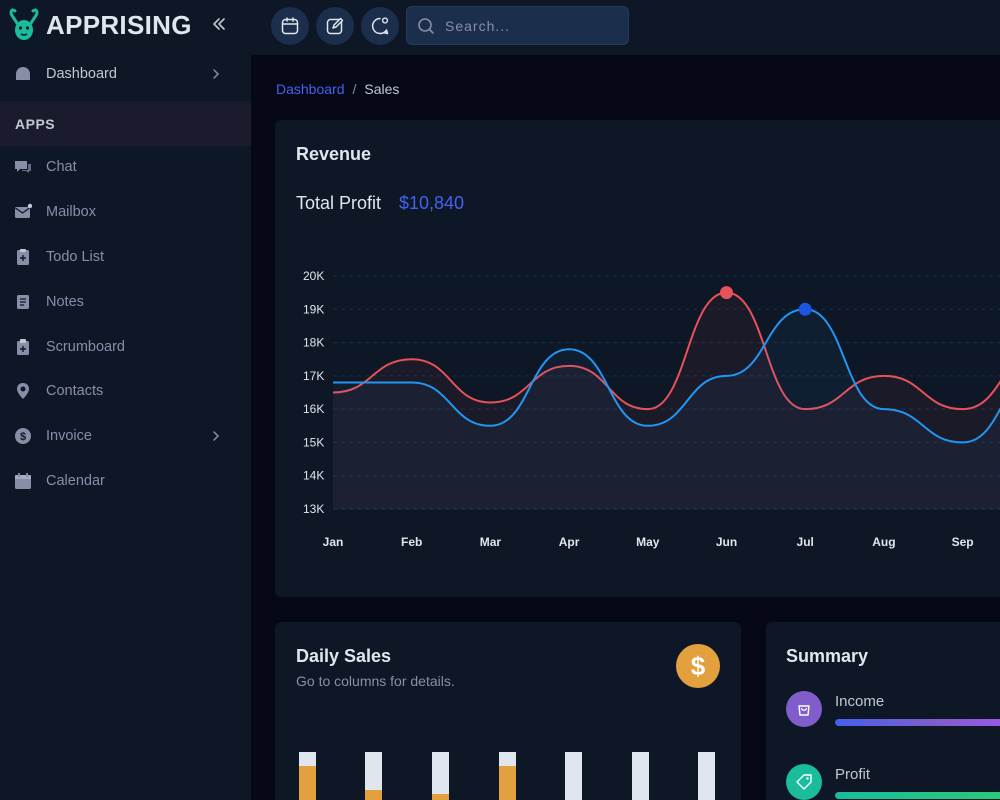 Image resolution: width=1000 pixels, height=800 pixels. Describe the element at coordinates (125, 257) in the screenshot. I see `sidebar-item-todo-list: Todo List` at that location.